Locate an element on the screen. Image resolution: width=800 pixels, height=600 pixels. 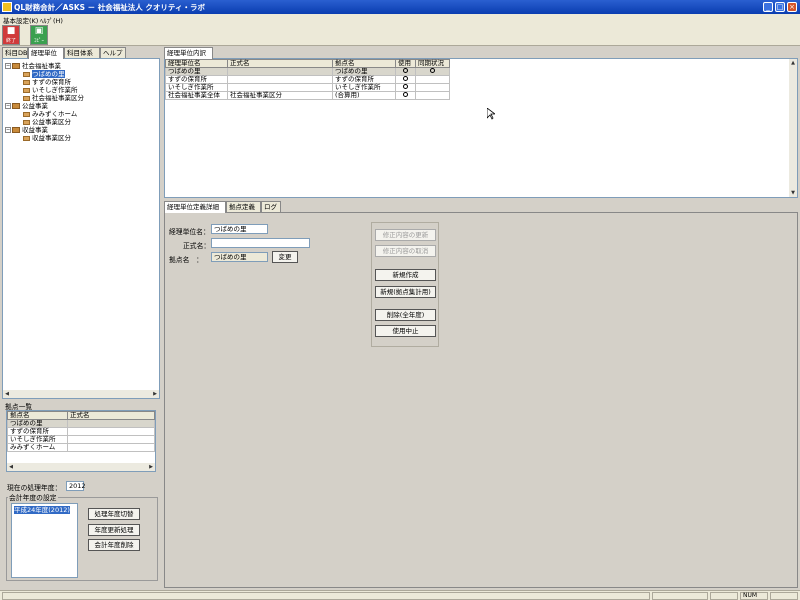
tree-item-public-interest: − 公益事業 is located at coordinates (26, 106).